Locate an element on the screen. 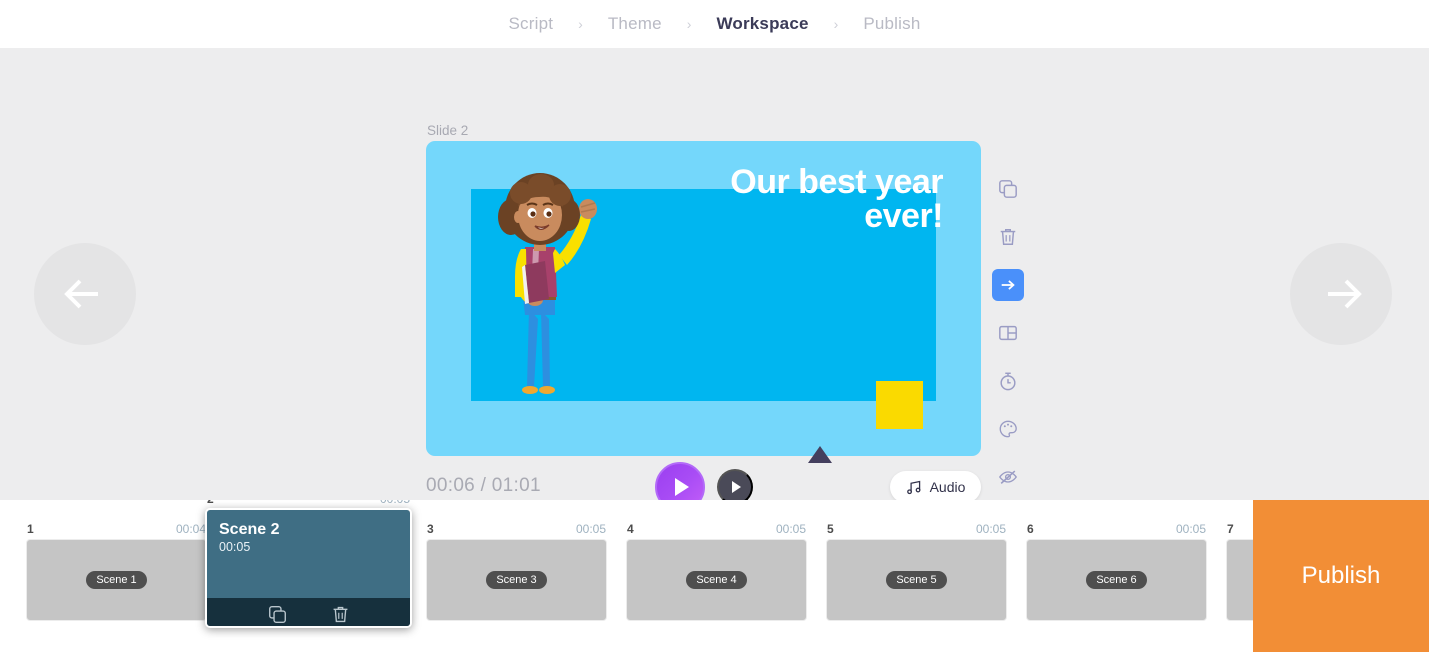 The height and width of the screenshot is (652, 1429). scene-number: 5 is located at coordinates (830, 529).